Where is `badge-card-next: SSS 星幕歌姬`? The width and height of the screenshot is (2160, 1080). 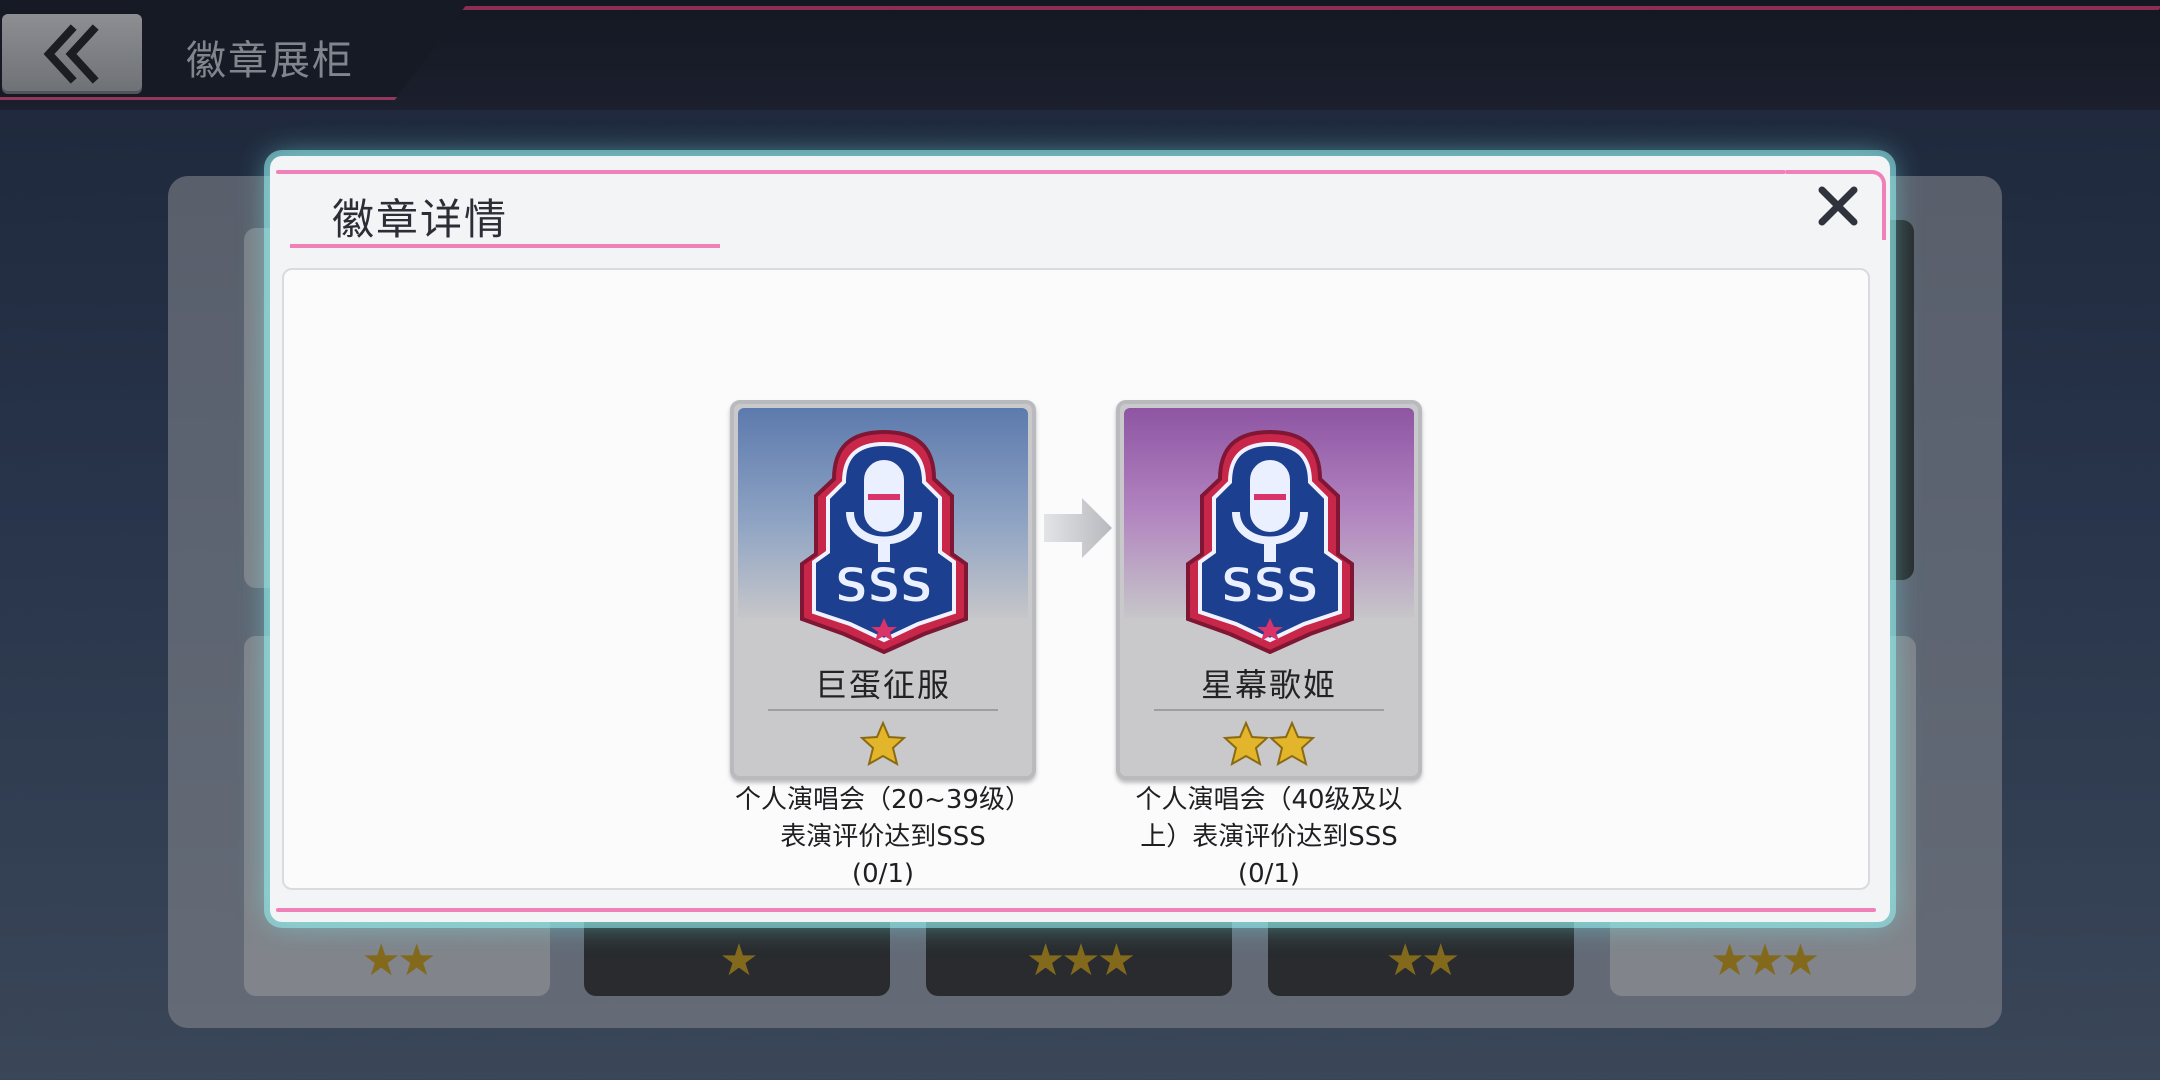 badge-card-next: SSS 星幕歌姬 is located at coordinates (1269, 590).